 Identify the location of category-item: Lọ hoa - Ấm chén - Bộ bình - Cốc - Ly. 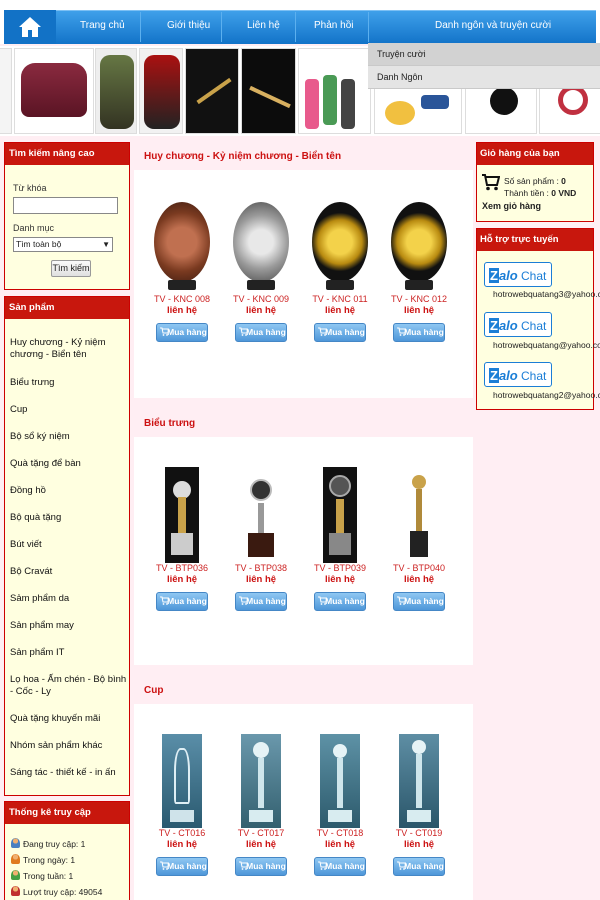
(69, 686).